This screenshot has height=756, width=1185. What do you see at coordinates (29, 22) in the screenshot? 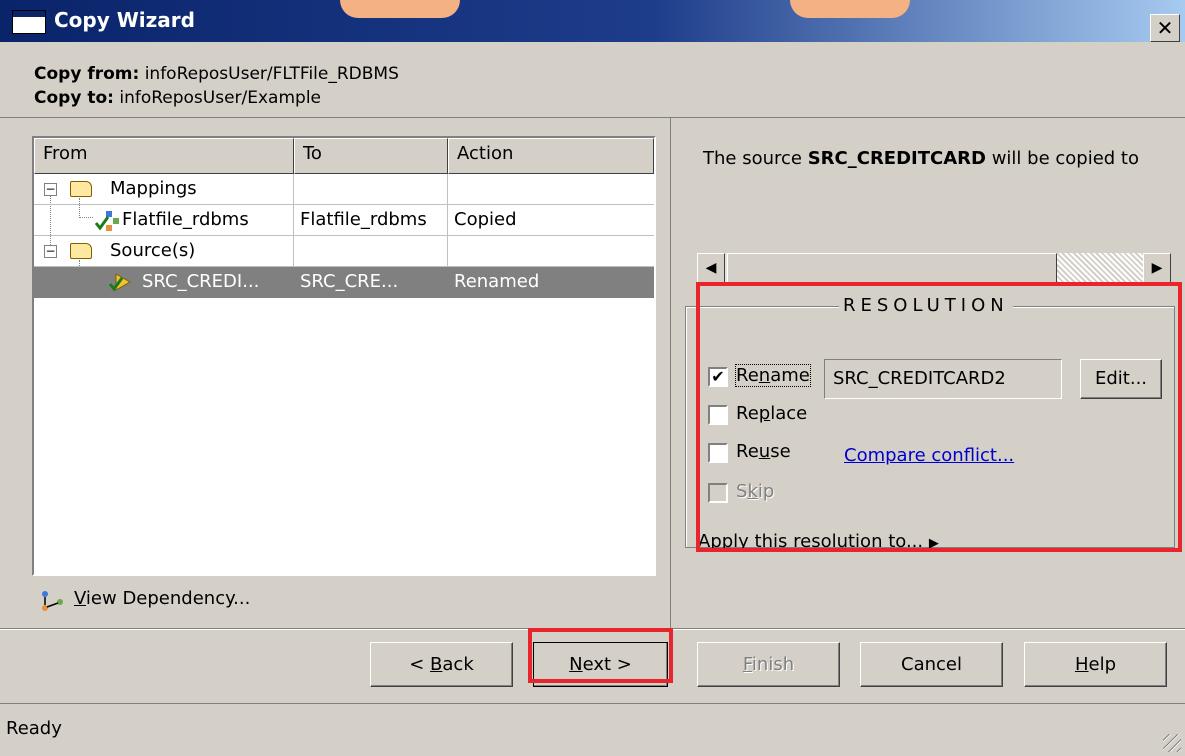
I see `window-icon` at bounding box center [29, 22].